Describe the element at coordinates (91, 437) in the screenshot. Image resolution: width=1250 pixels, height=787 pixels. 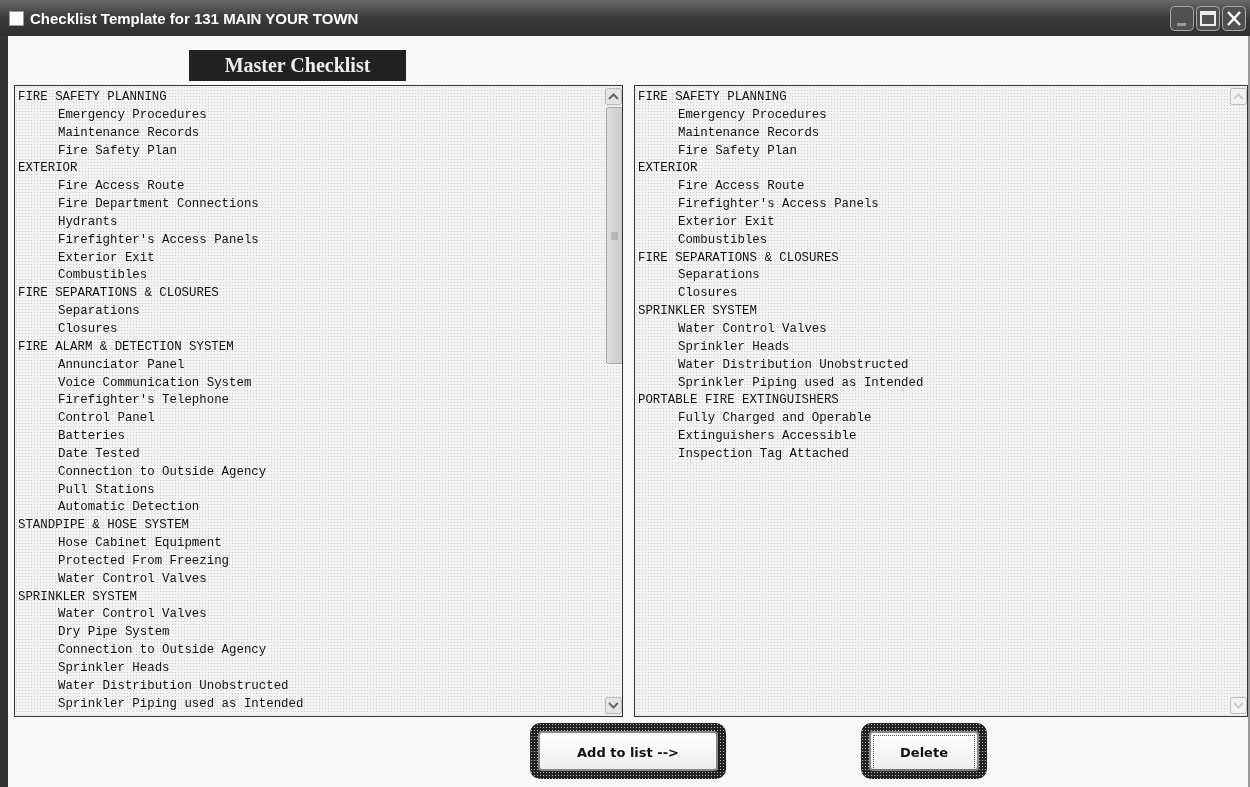
I see `checklist-item: Batteries` at that location.